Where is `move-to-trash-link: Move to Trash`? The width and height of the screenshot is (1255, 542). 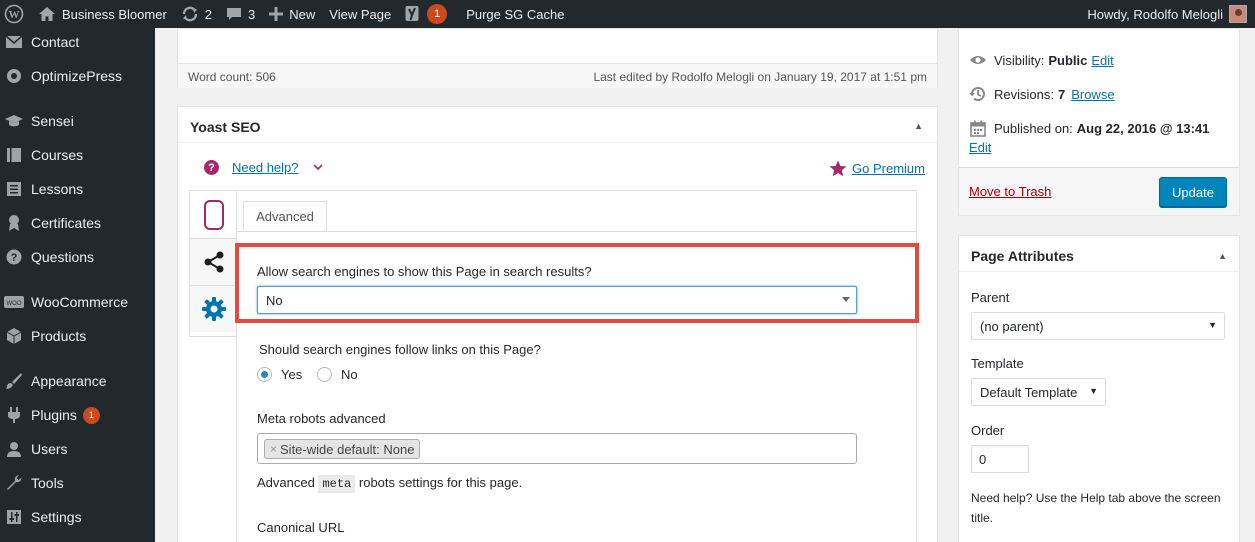
move-to-trash-link: Move to Trash is located at coordinates (1010, 191).